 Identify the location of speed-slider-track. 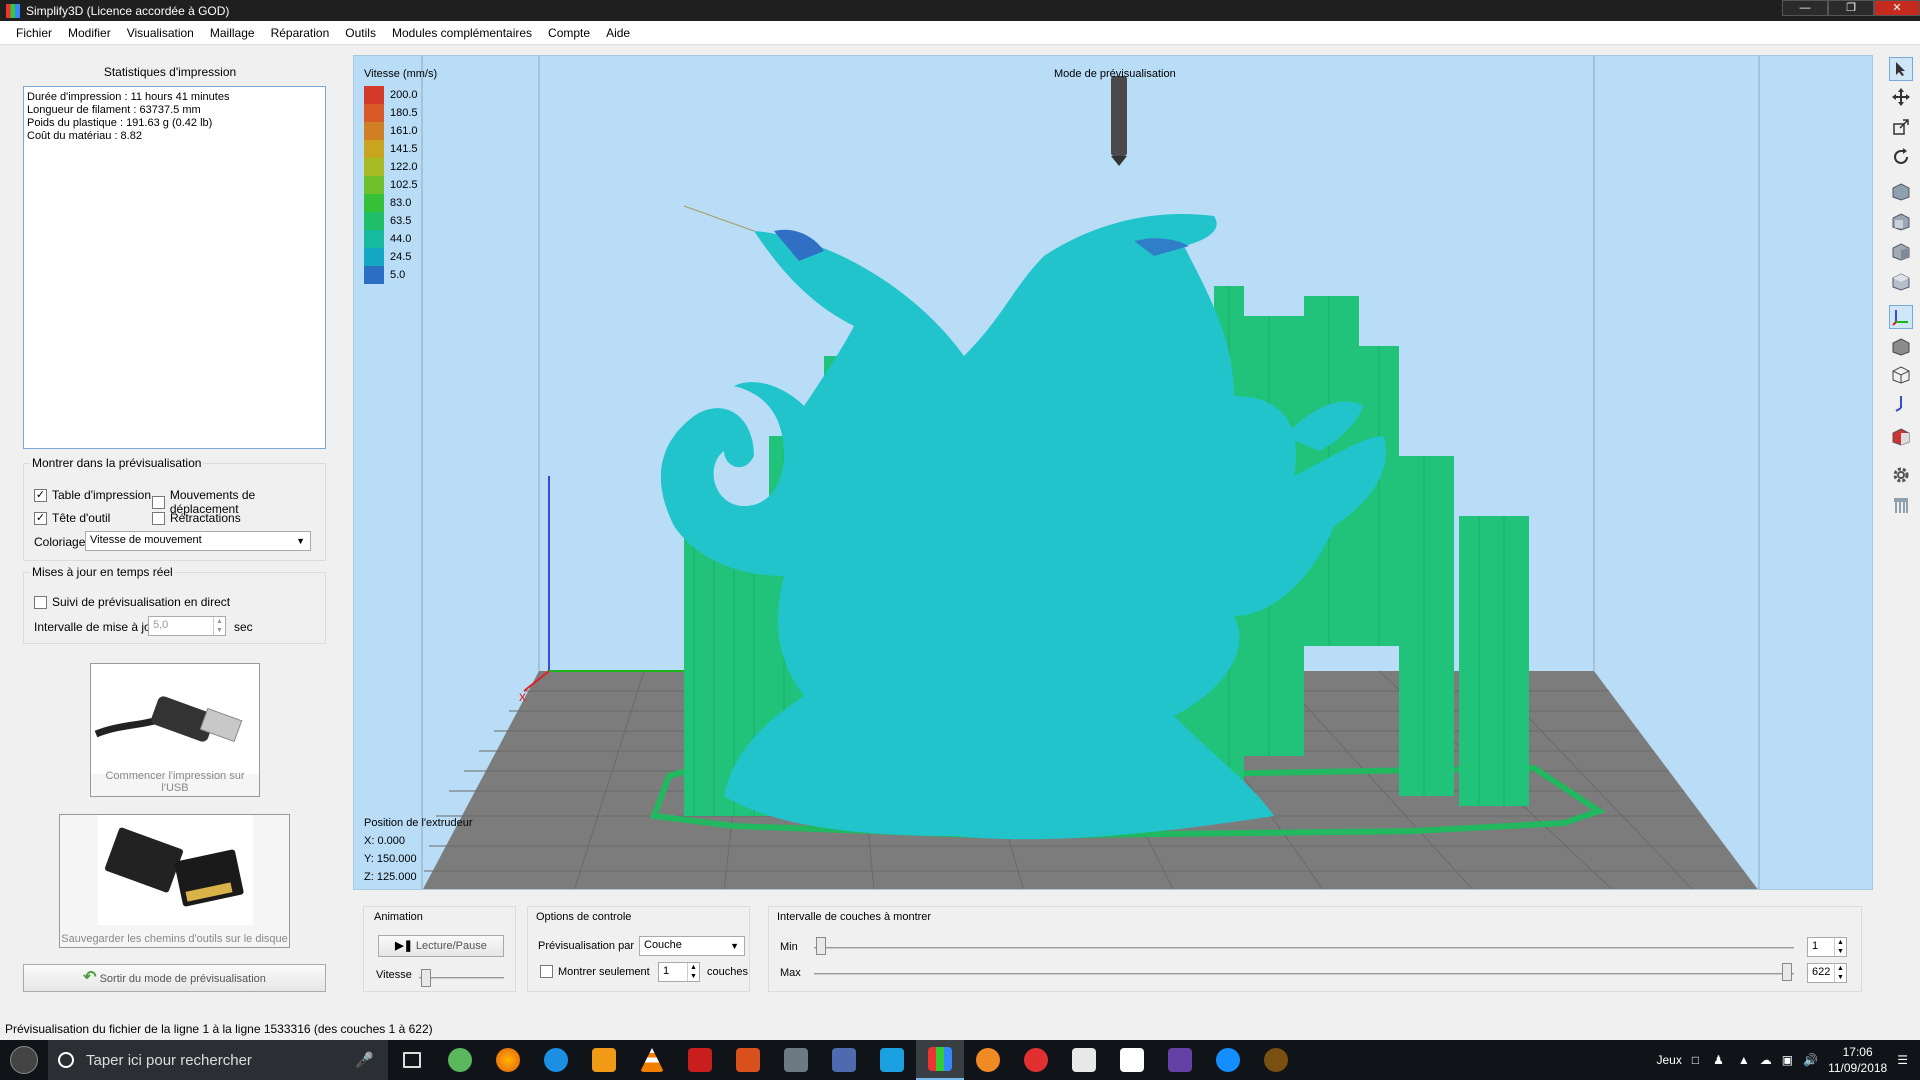
(461, 978).